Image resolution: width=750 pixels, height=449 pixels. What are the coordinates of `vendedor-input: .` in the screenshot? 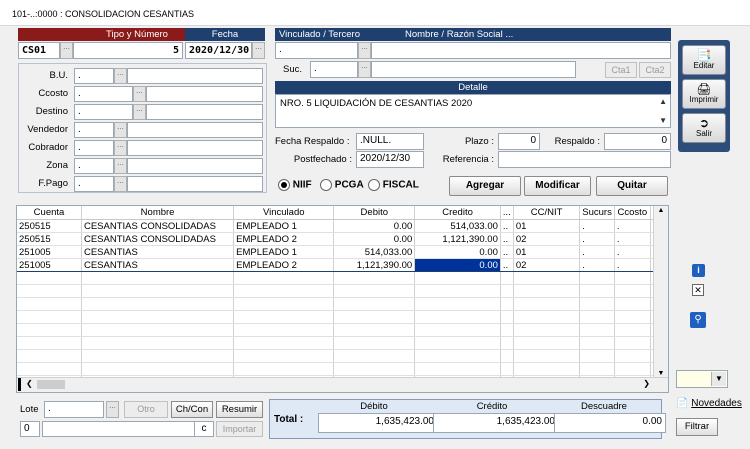 It's located at (94, 130).